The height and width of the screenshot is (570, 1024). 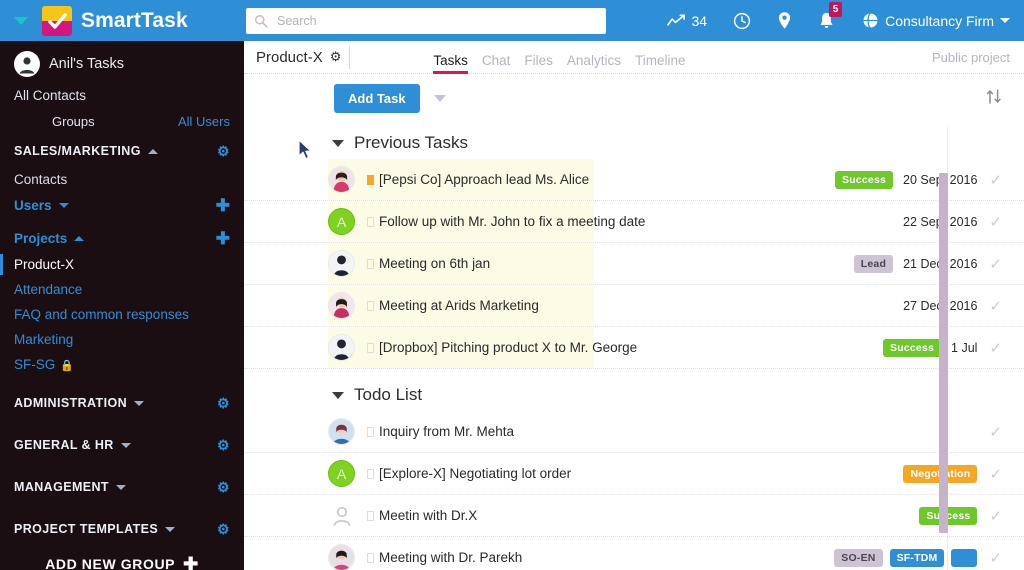 What do you see at coordinates (634, 432) in the screenshot?
I see `table-row: Inquiry from Mr. Mehta ✓` at bounding box center [634, 432].